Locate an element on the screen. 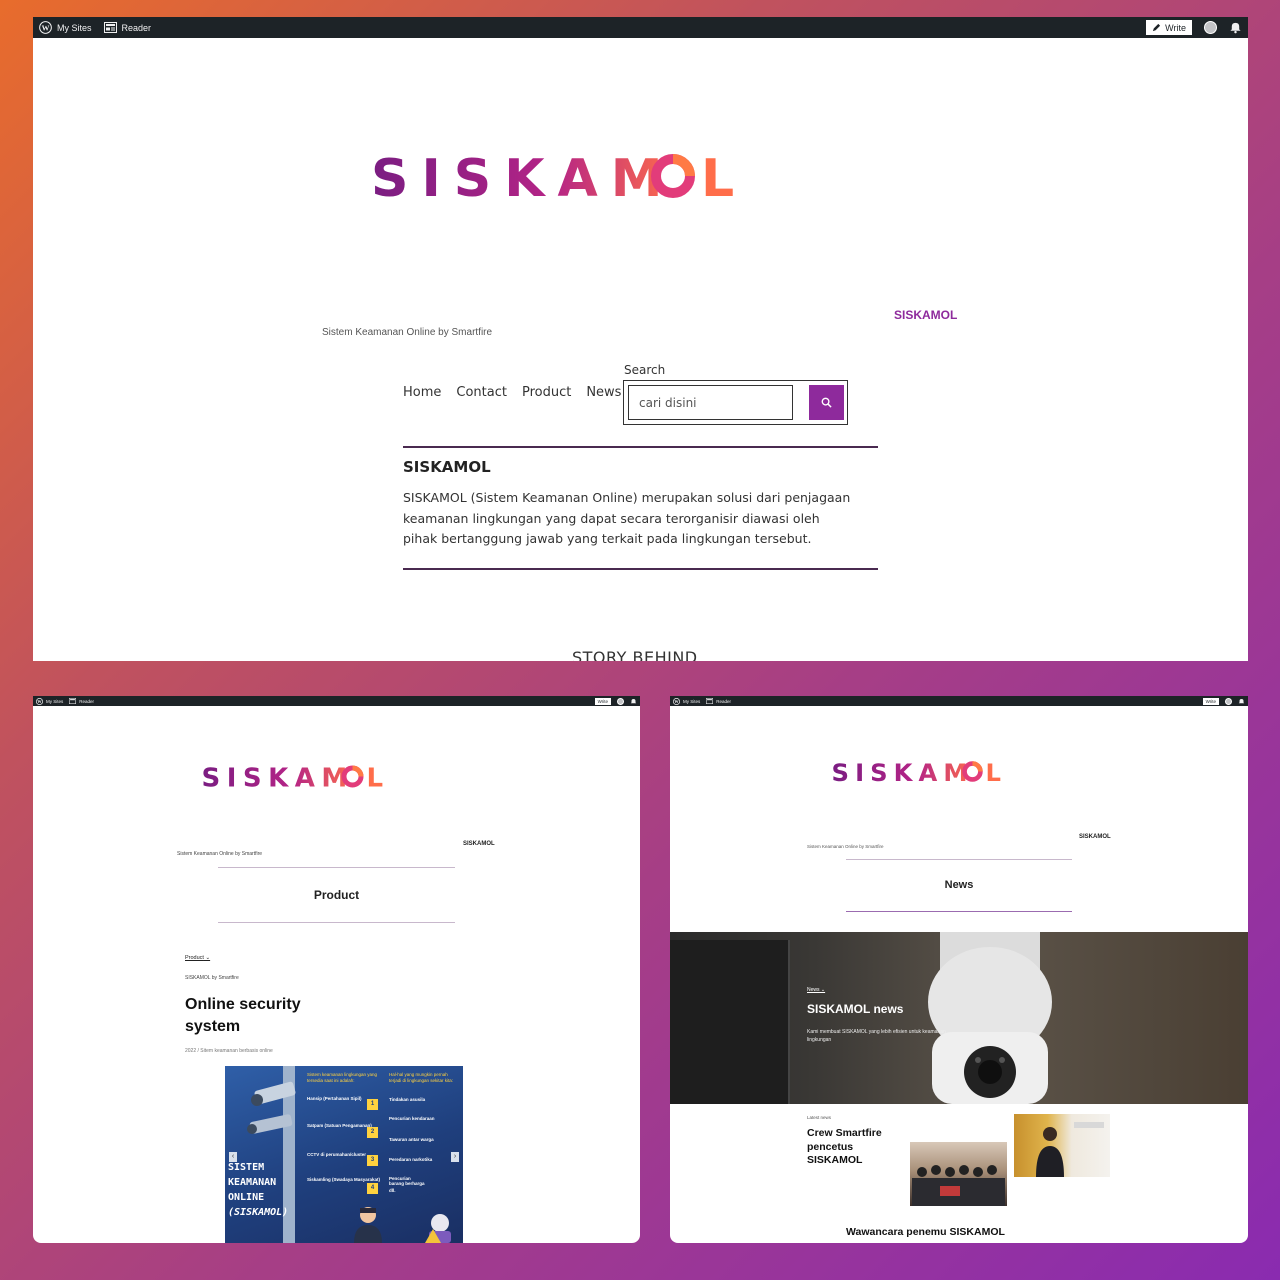  person-photo-illustration is located at coordinates (1070, 1149).